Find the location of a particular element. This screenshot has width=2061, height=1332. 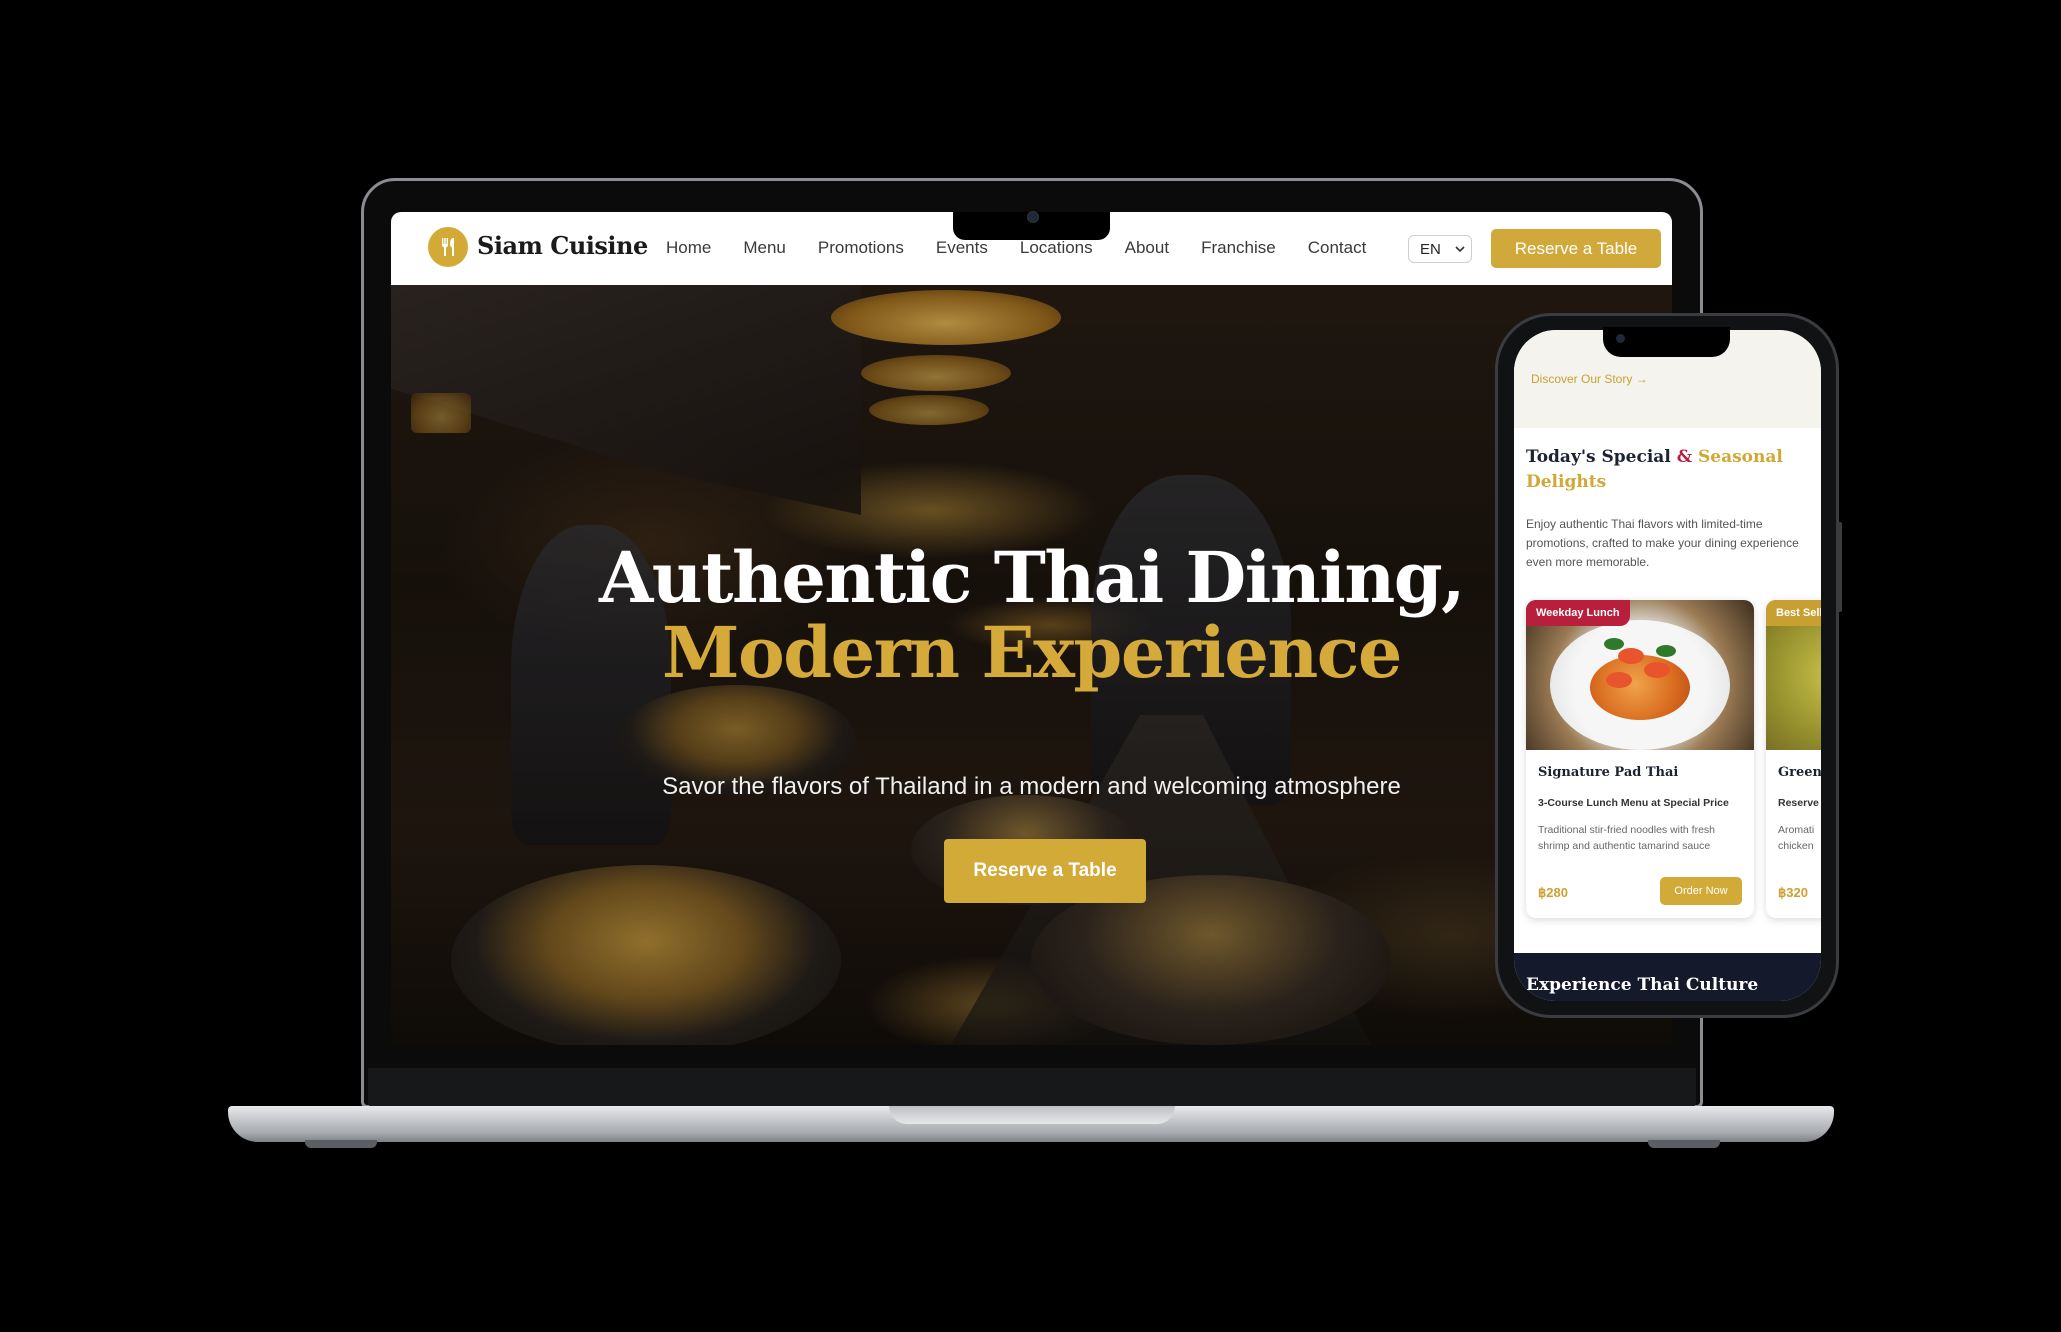

nav-item-menu: Menu is located at coordinates (764, 248).